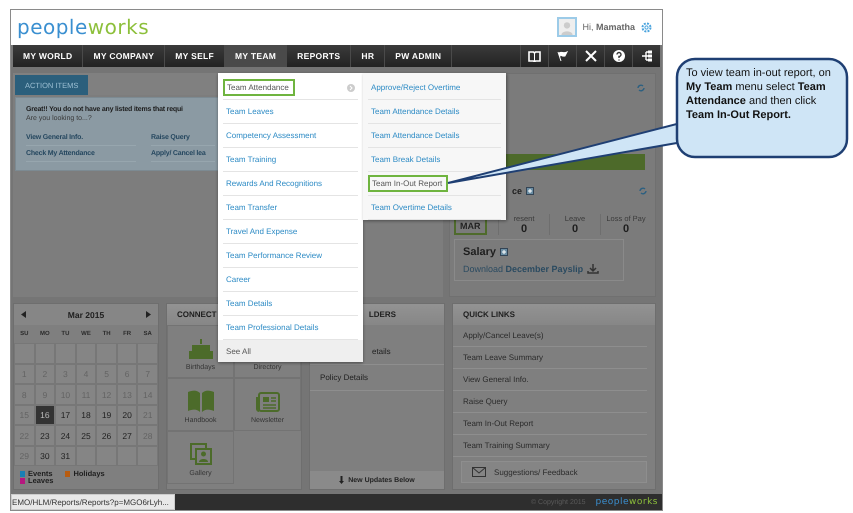 This screenshot has height=513, width=853. I want to click on down-arrow-icon, so click(341, 480).